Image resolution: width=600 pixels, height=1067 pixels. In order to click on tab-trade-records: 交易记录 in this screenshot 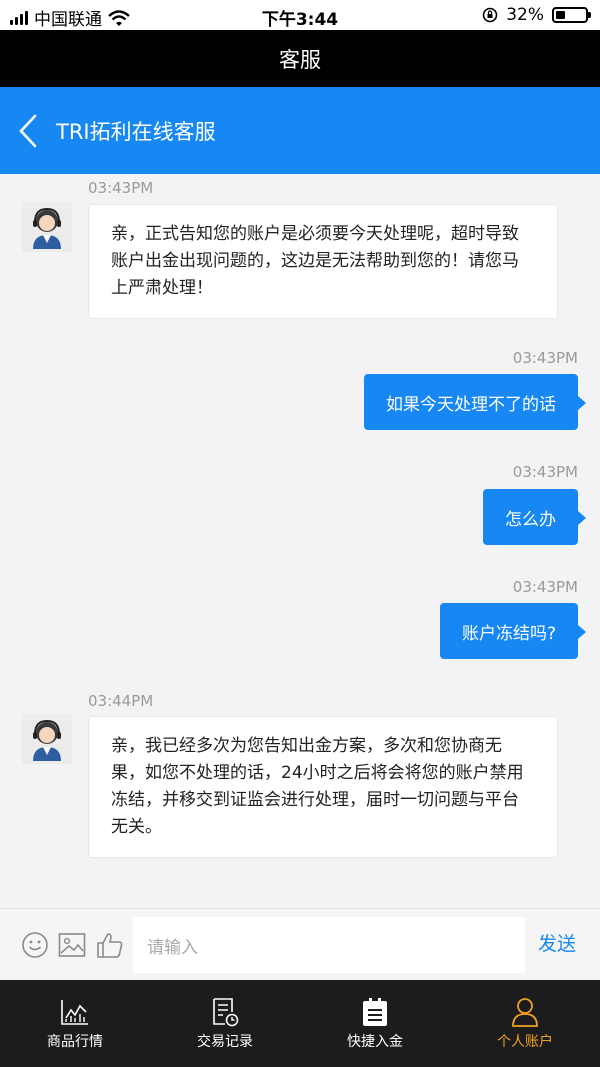, I will do `click(225, 1023)`.